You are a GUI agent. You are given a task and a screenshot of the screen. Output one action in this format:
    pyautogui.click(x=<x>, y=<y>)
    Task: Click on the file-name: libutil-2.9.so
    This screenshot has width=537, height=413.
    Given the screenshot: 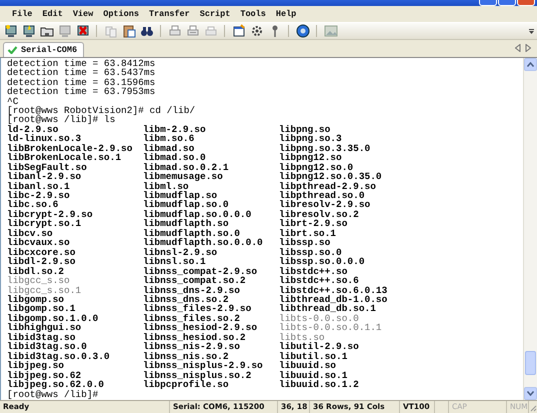 What is the action you would take?
    pyautogui.click(x=319, y=347)
    